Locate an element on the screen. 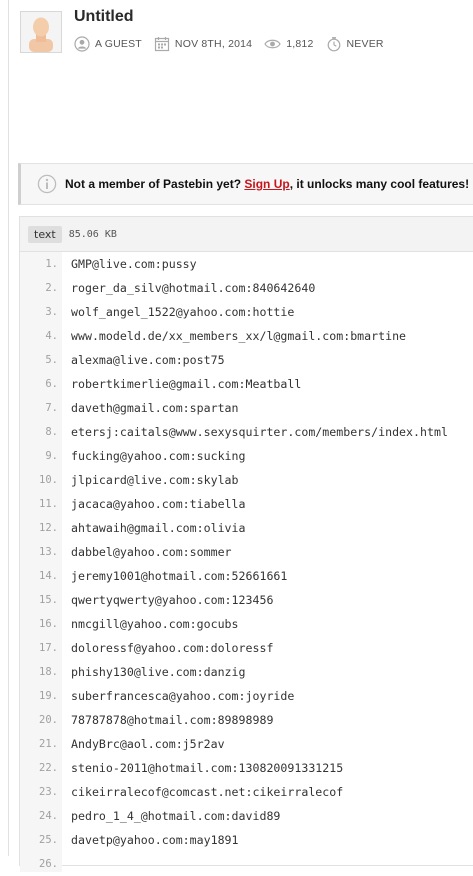 Image resolution: width=473 pixels, height=876 pixels. line-text: davetp@yahoo.com:may1891 is located at coordinates (150, 840).